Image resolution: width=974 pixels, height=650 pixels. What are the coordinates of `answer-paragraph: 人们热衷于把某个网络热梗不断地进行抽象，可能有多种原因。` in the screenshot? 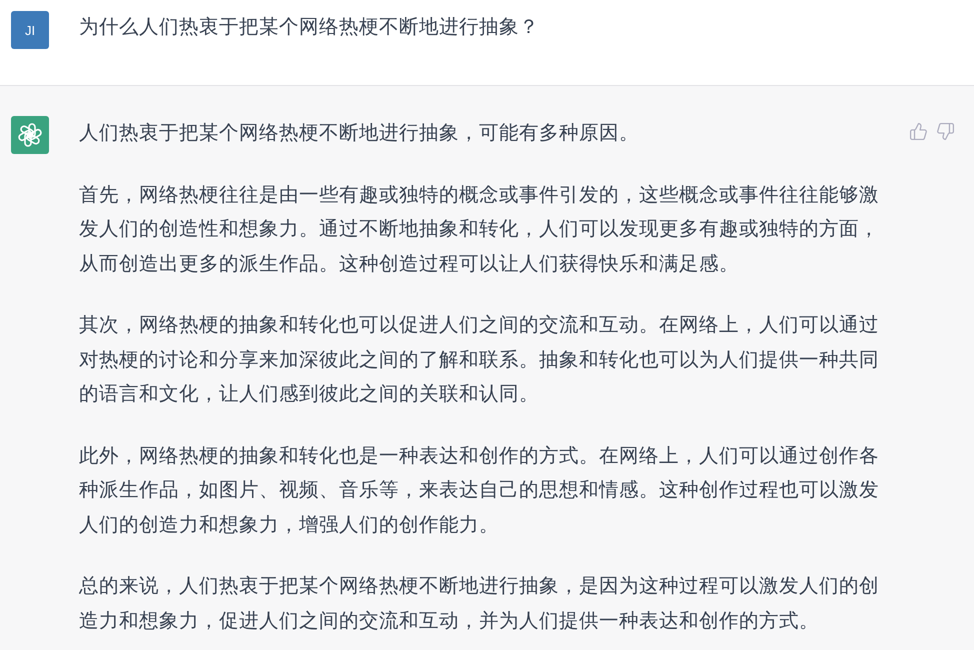 It's located at (359, 133).